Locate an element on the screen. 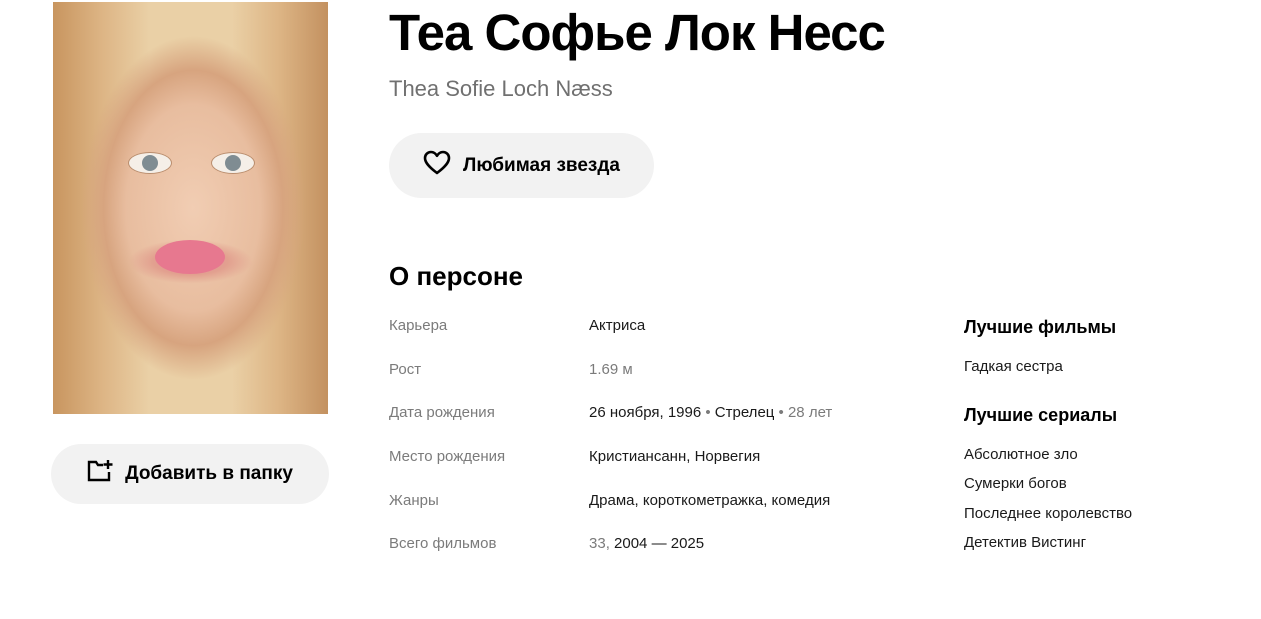  age-text: 28 лет is located at coordinates (810, 413).